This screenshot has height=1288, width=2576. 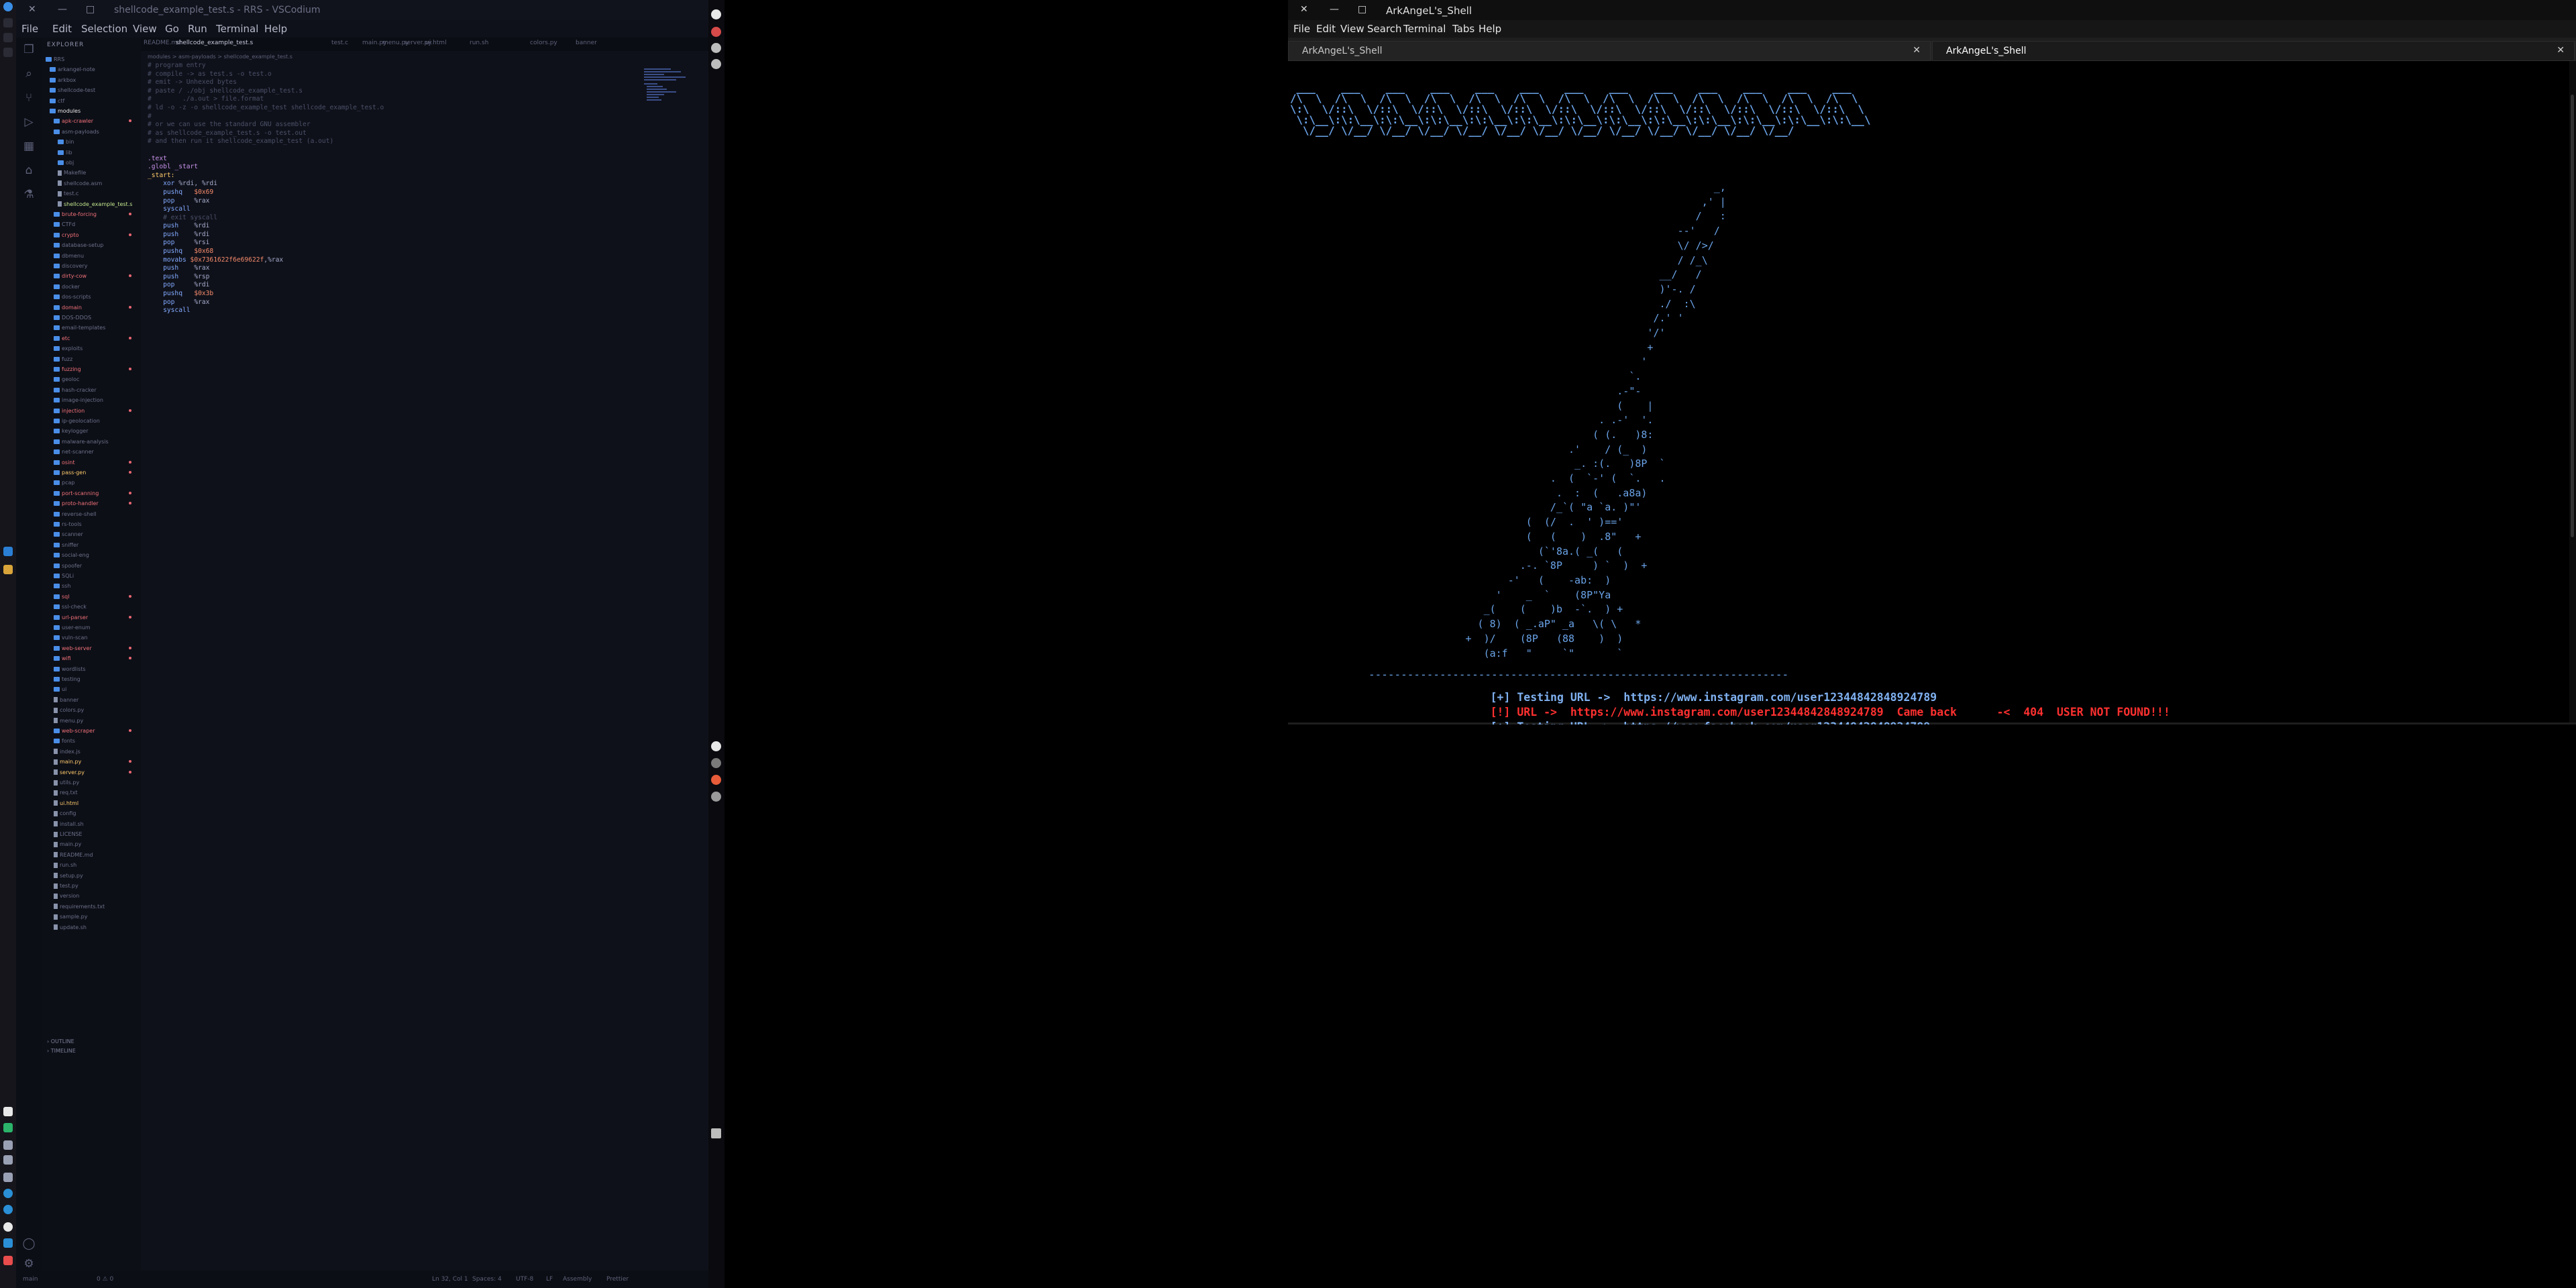 I want to click on tree-file: server.py, so click(x=95, y=772).